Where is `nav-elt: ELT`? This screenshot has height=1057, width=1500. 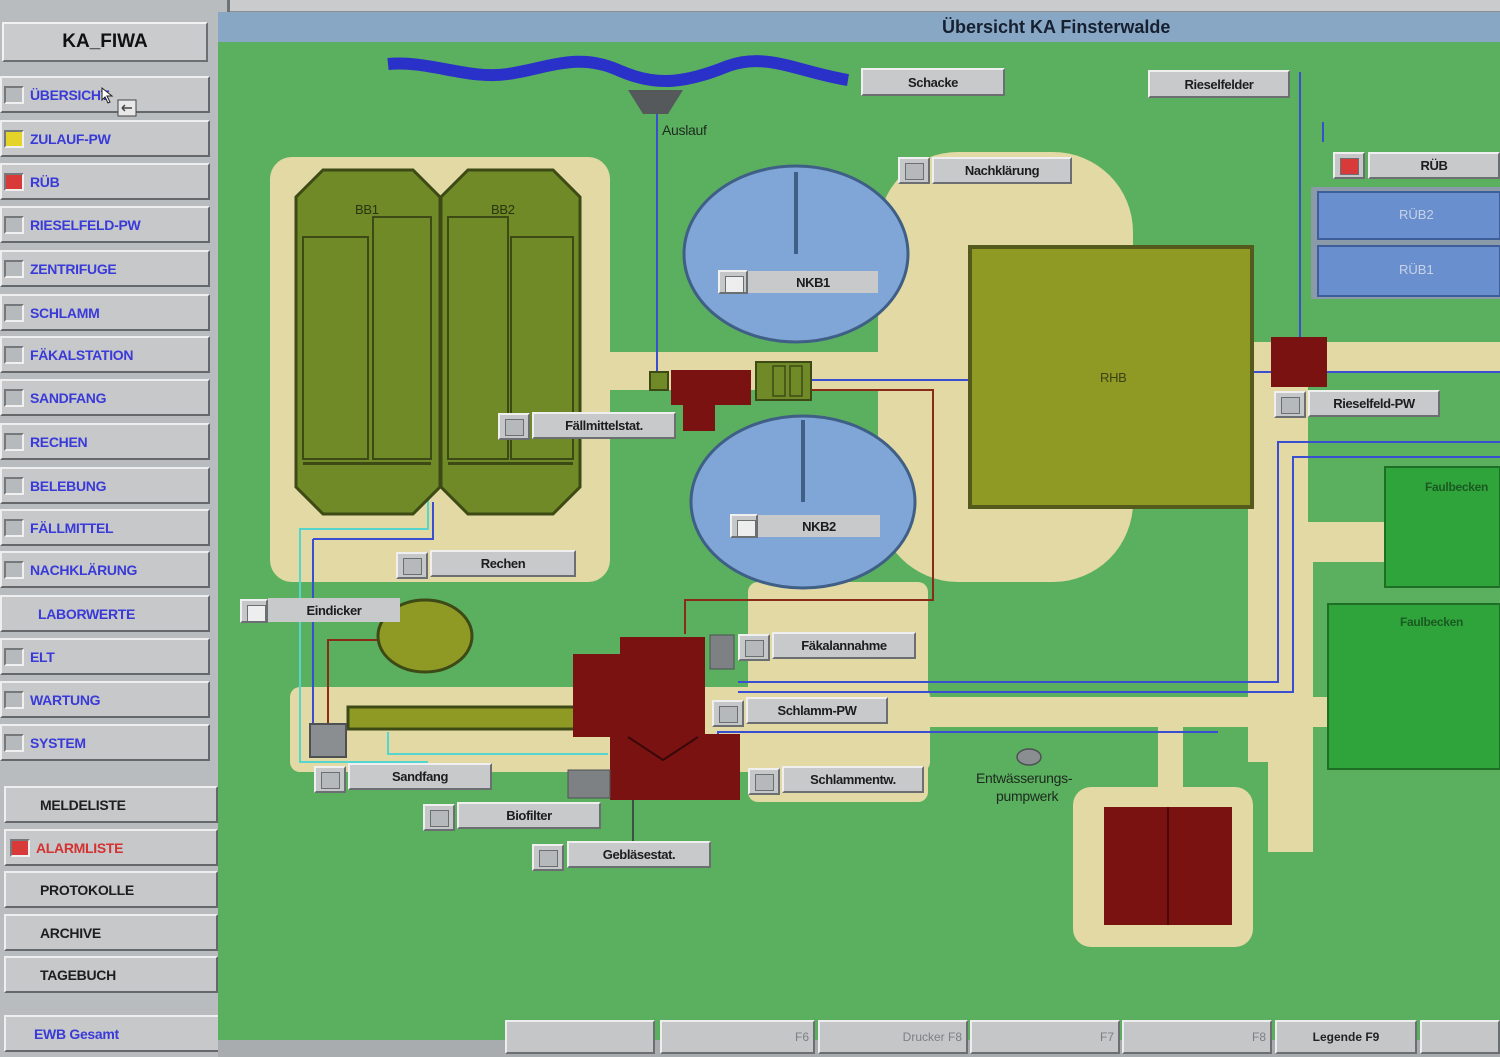 nav-elt: ELT is located at coordinates (105, 656).